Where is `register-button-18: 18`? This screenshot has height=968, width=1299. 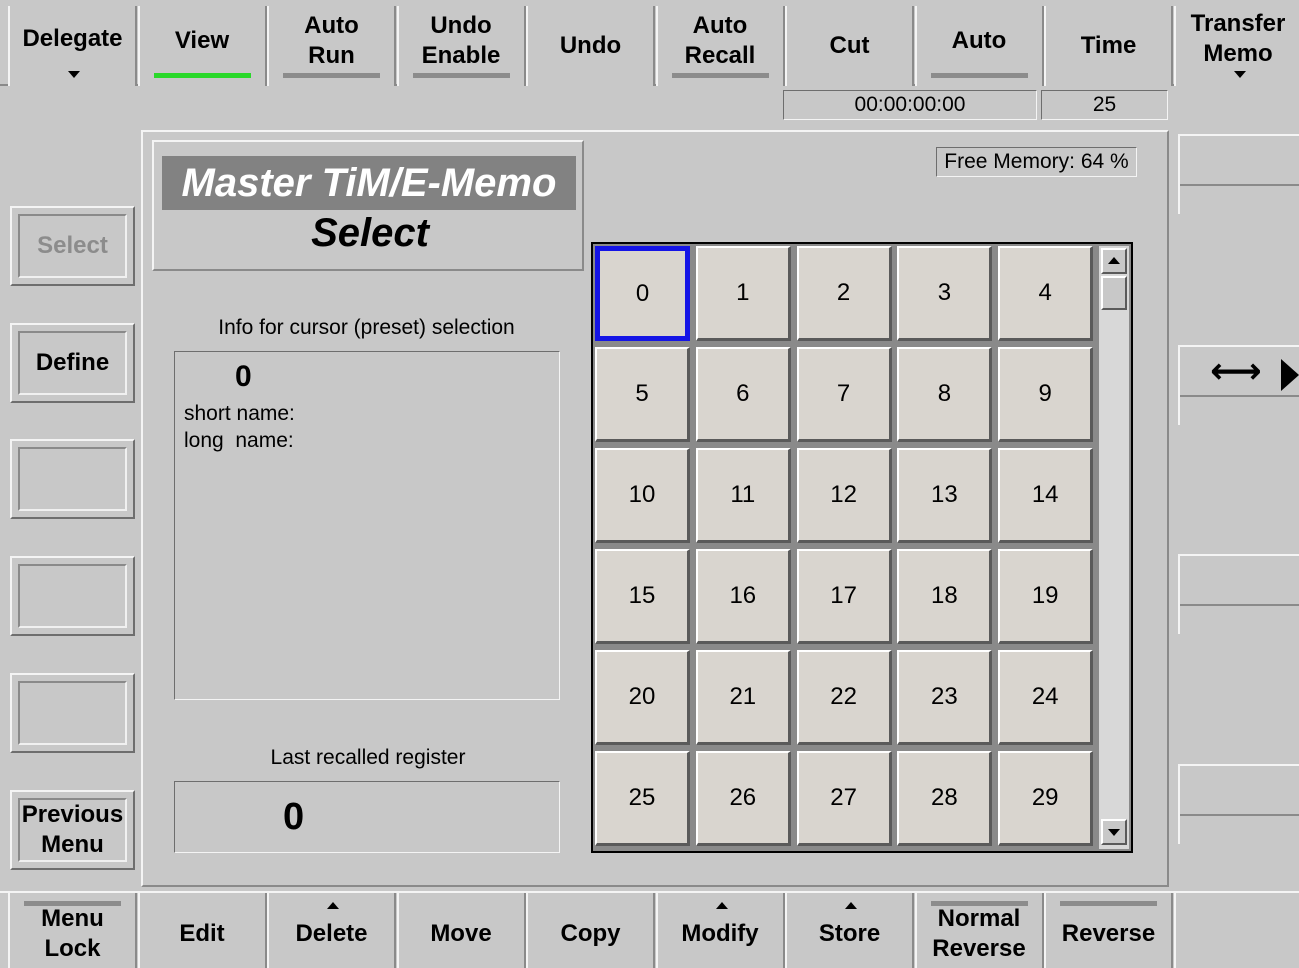
register-button-18: 18 is located at coordinates (945, 596).